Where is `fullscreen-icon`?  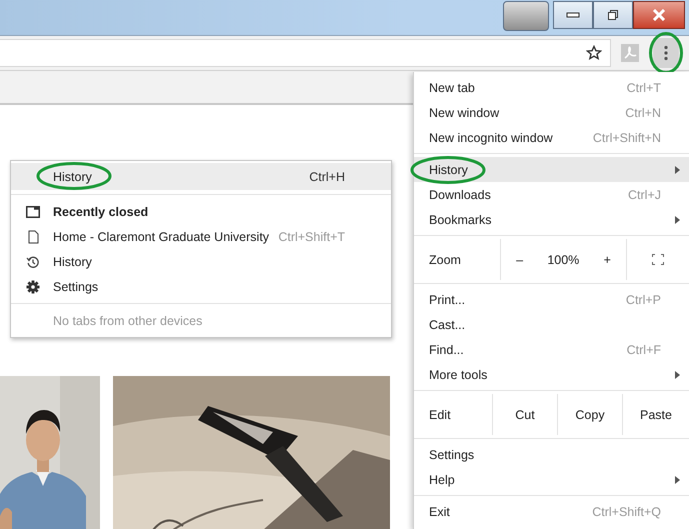
fullscreen-icon is located at coordinates (658, 259).